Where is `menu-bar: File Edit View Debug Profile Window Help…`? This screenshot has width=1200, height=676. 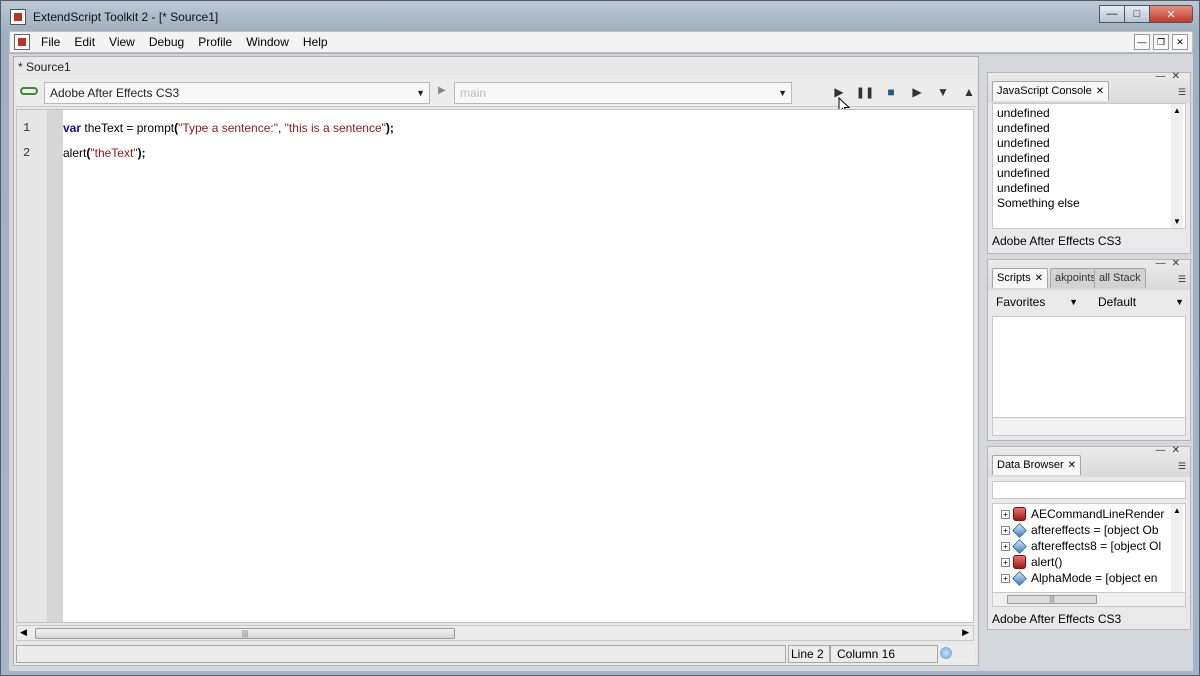
menu-bar: File Edit View Debug Profile Window Help… is located at coordinates (601, 42).